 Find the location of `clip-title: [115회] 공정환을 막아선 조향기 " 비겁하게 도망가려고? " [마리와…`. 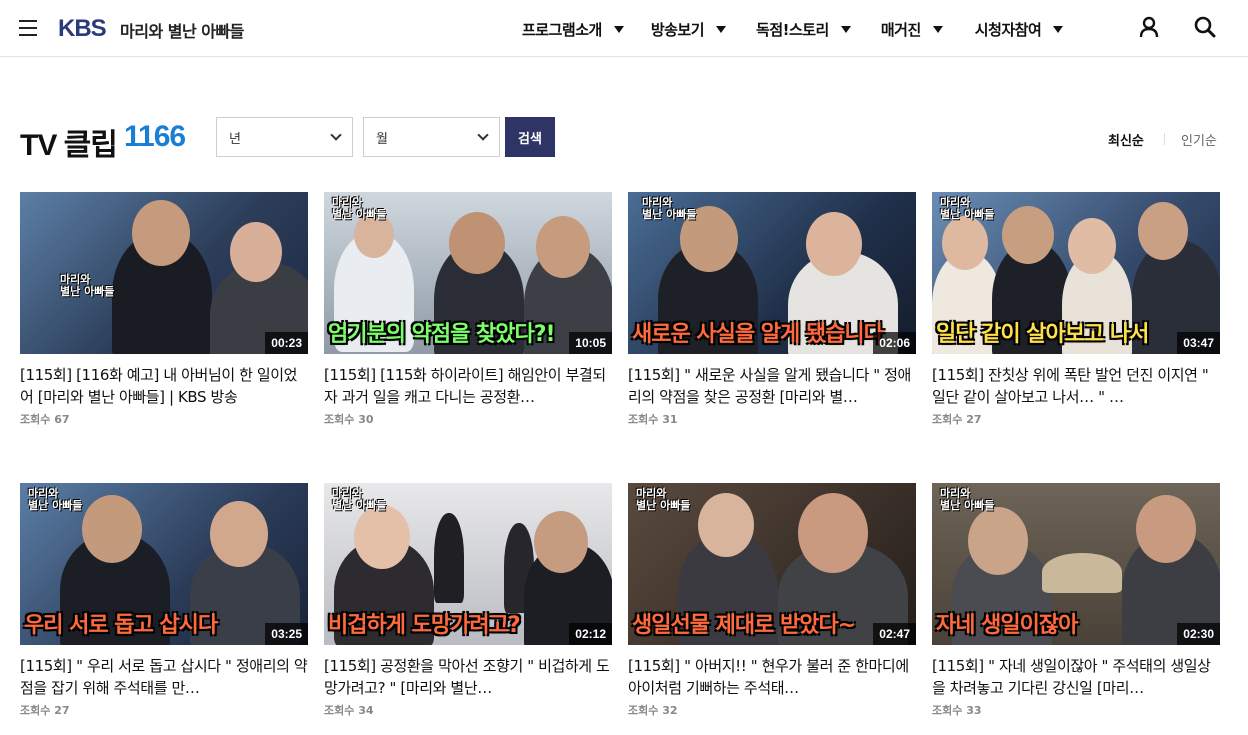

clip-title: [115회] 공정환을 막아선 조향기 " 비겁하게 도망가려고? " [마리와… is located at coordinates (468, 677).